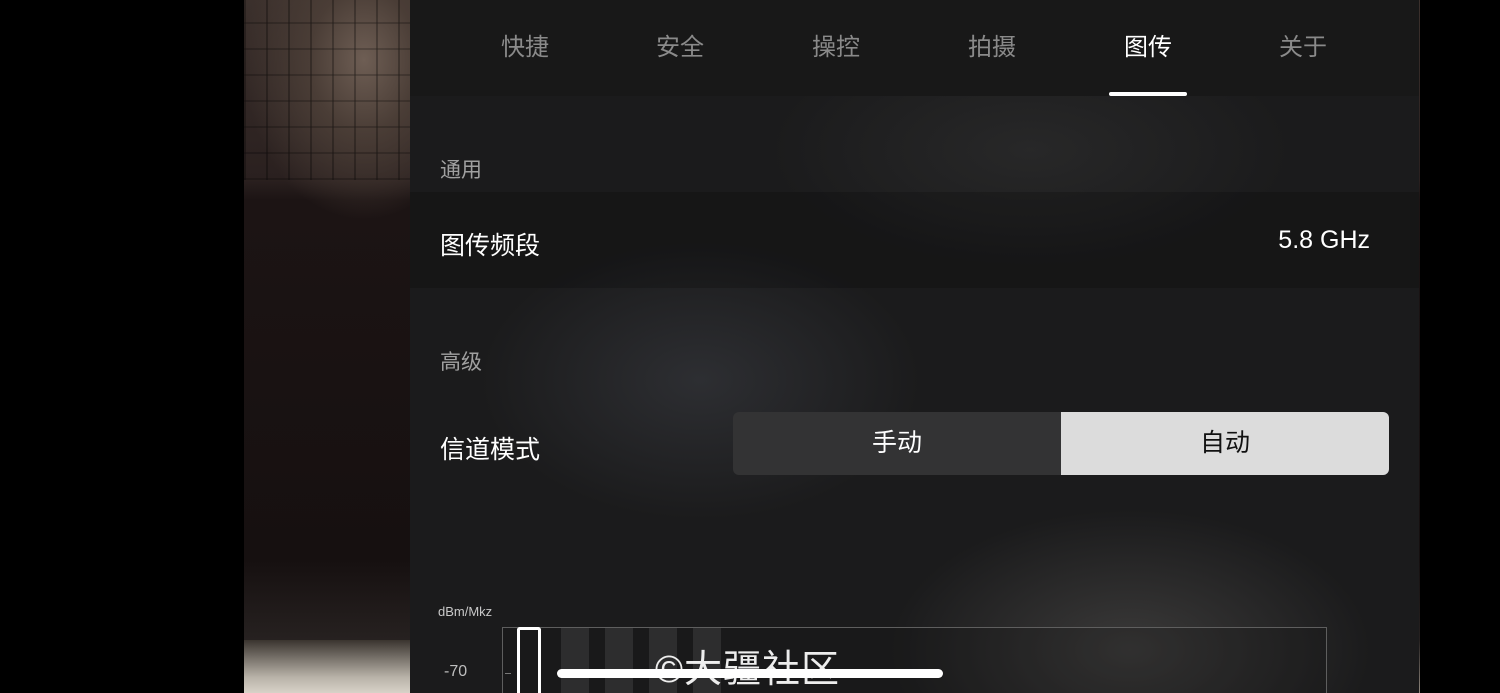 Image resolution: width=1500 pixels, height=693 pixels. I want to click on channel-mode-auto-button: 自动, so click(1225, 443).